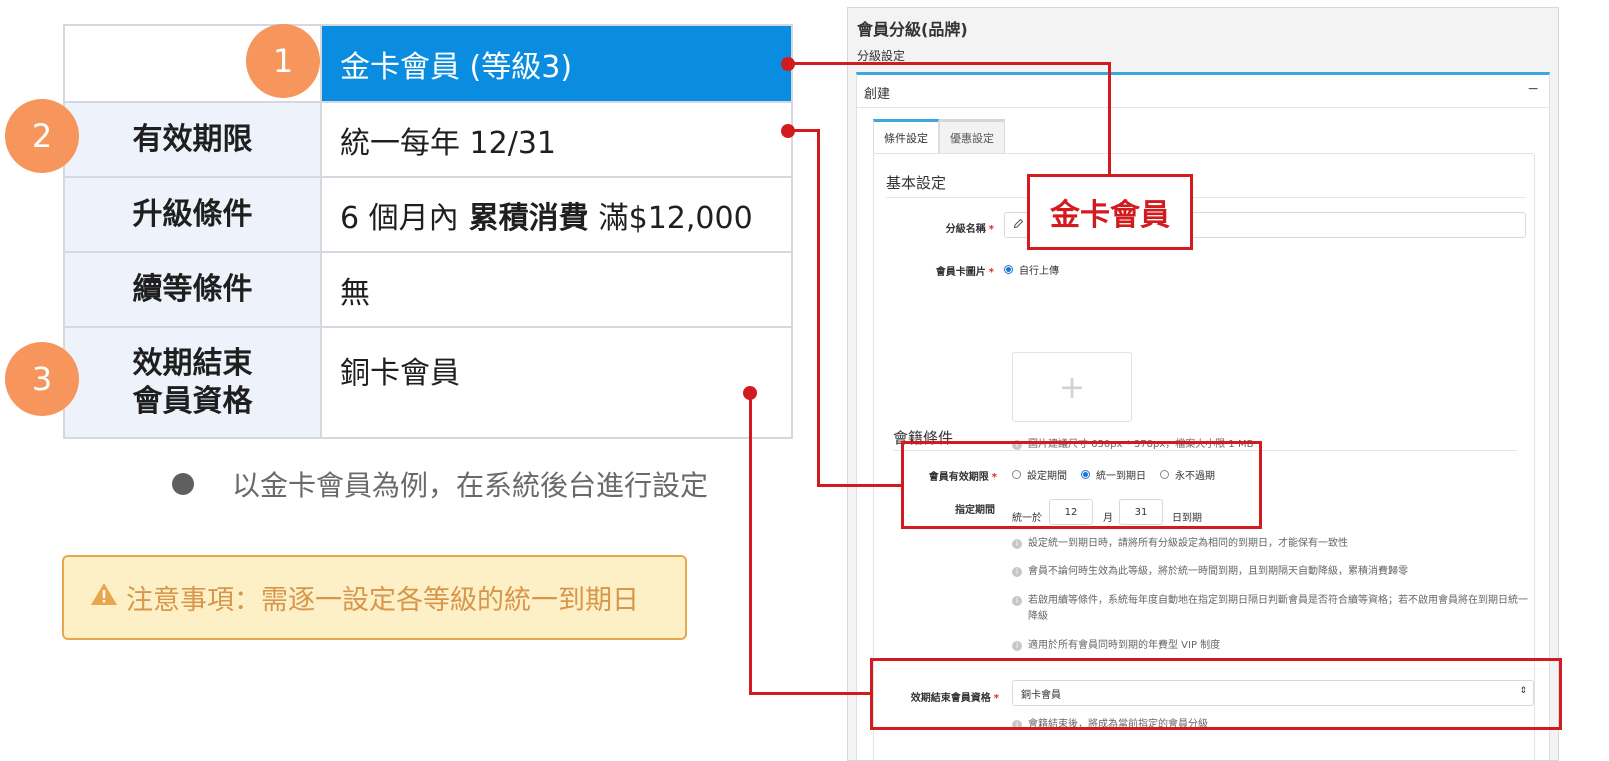 The width and height of the screenshot is (1609, 761). I want to click on card-image-label: 會員卡圖片 *, so click(944, 270).